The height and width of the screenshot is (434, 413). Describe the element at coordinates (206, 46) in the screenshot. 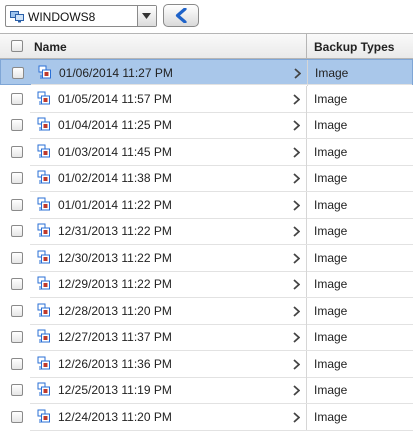

I see `grid-header: Name Backup Types` at that location.